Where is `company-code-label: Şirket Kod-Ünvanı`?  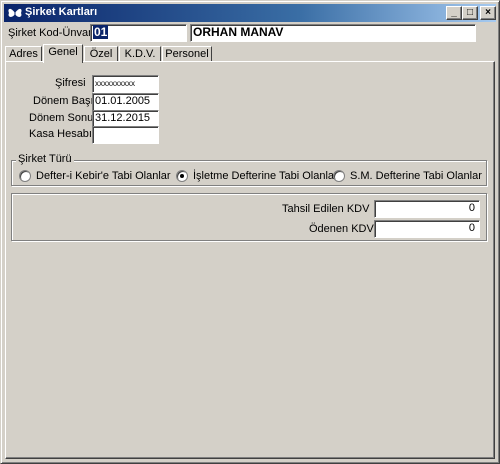
company-code-label: Şirket Kod-Ünvanı is located at coordinates (53, 33).